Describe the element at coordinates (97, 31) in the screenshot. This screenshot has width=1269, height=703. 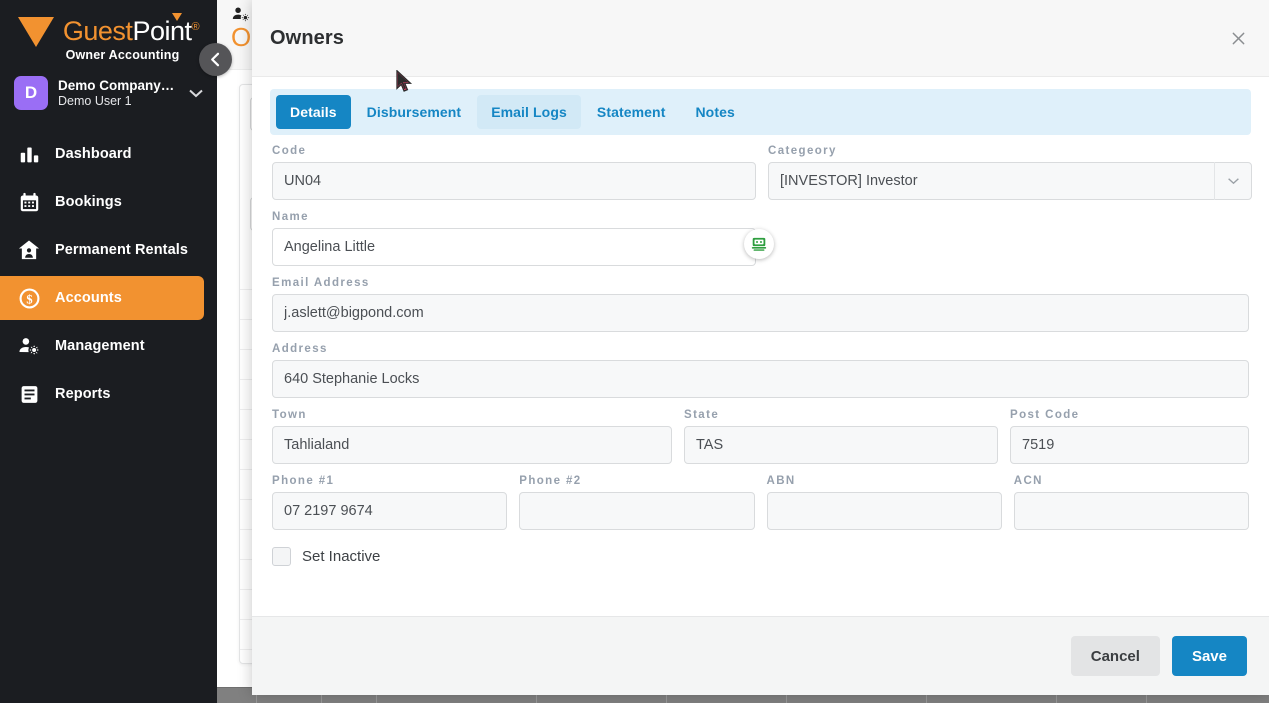
I see `brand-guest-text: Guest` at that location.